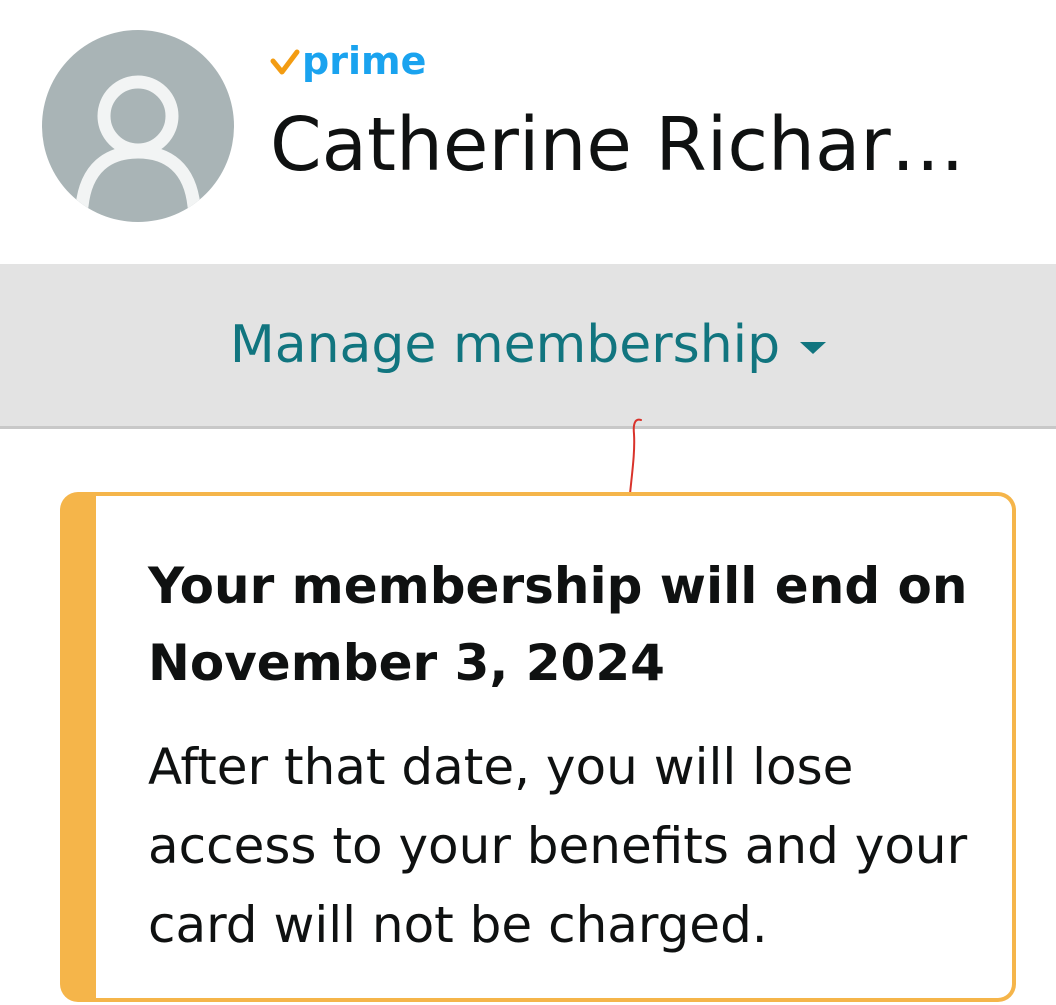 The height and width of the screenshot is (1005, 1056). I want to click on prime-badge-text: prime, so click(364, 61).